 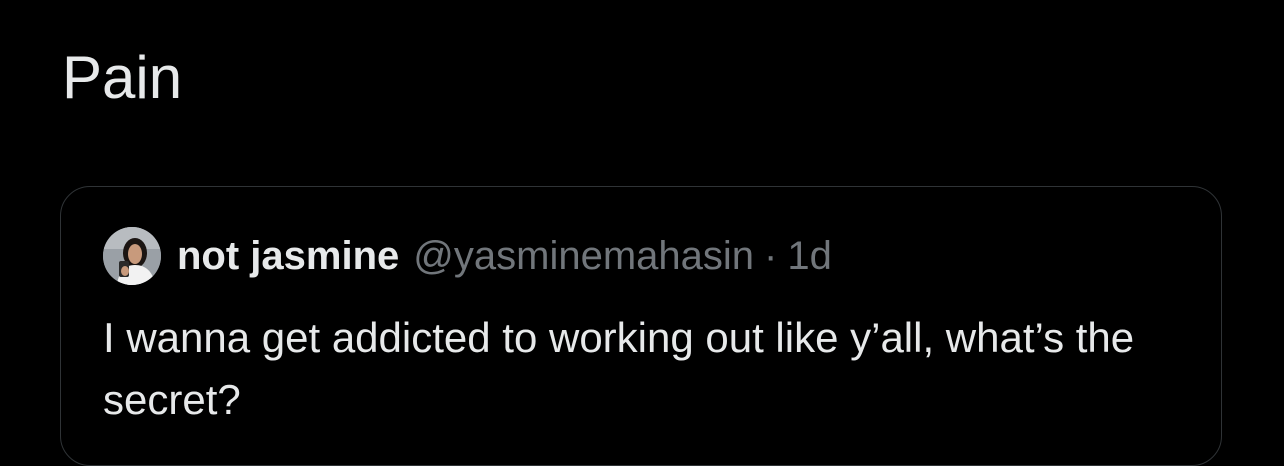 I want to click on avatar, so click(x=132, y=256).